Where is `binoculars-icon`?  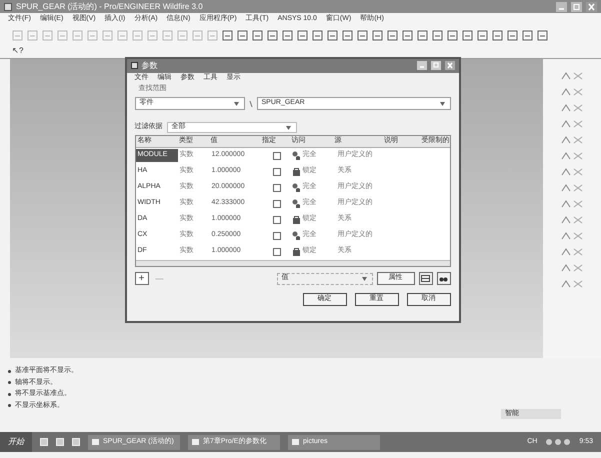 binoculars-icon is located at coordinates (443, 278).